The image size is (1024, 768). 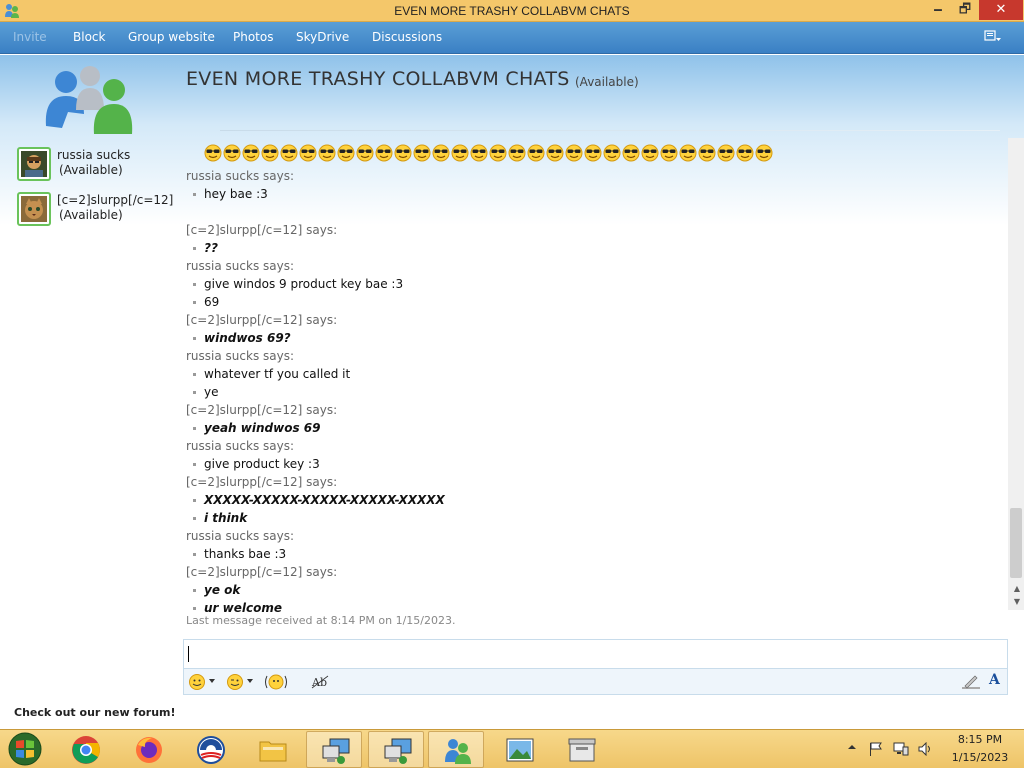 I want to click on window-title: EVEN MORE TRASHY COLLABVM CHATS, so click(x=512, y=11).